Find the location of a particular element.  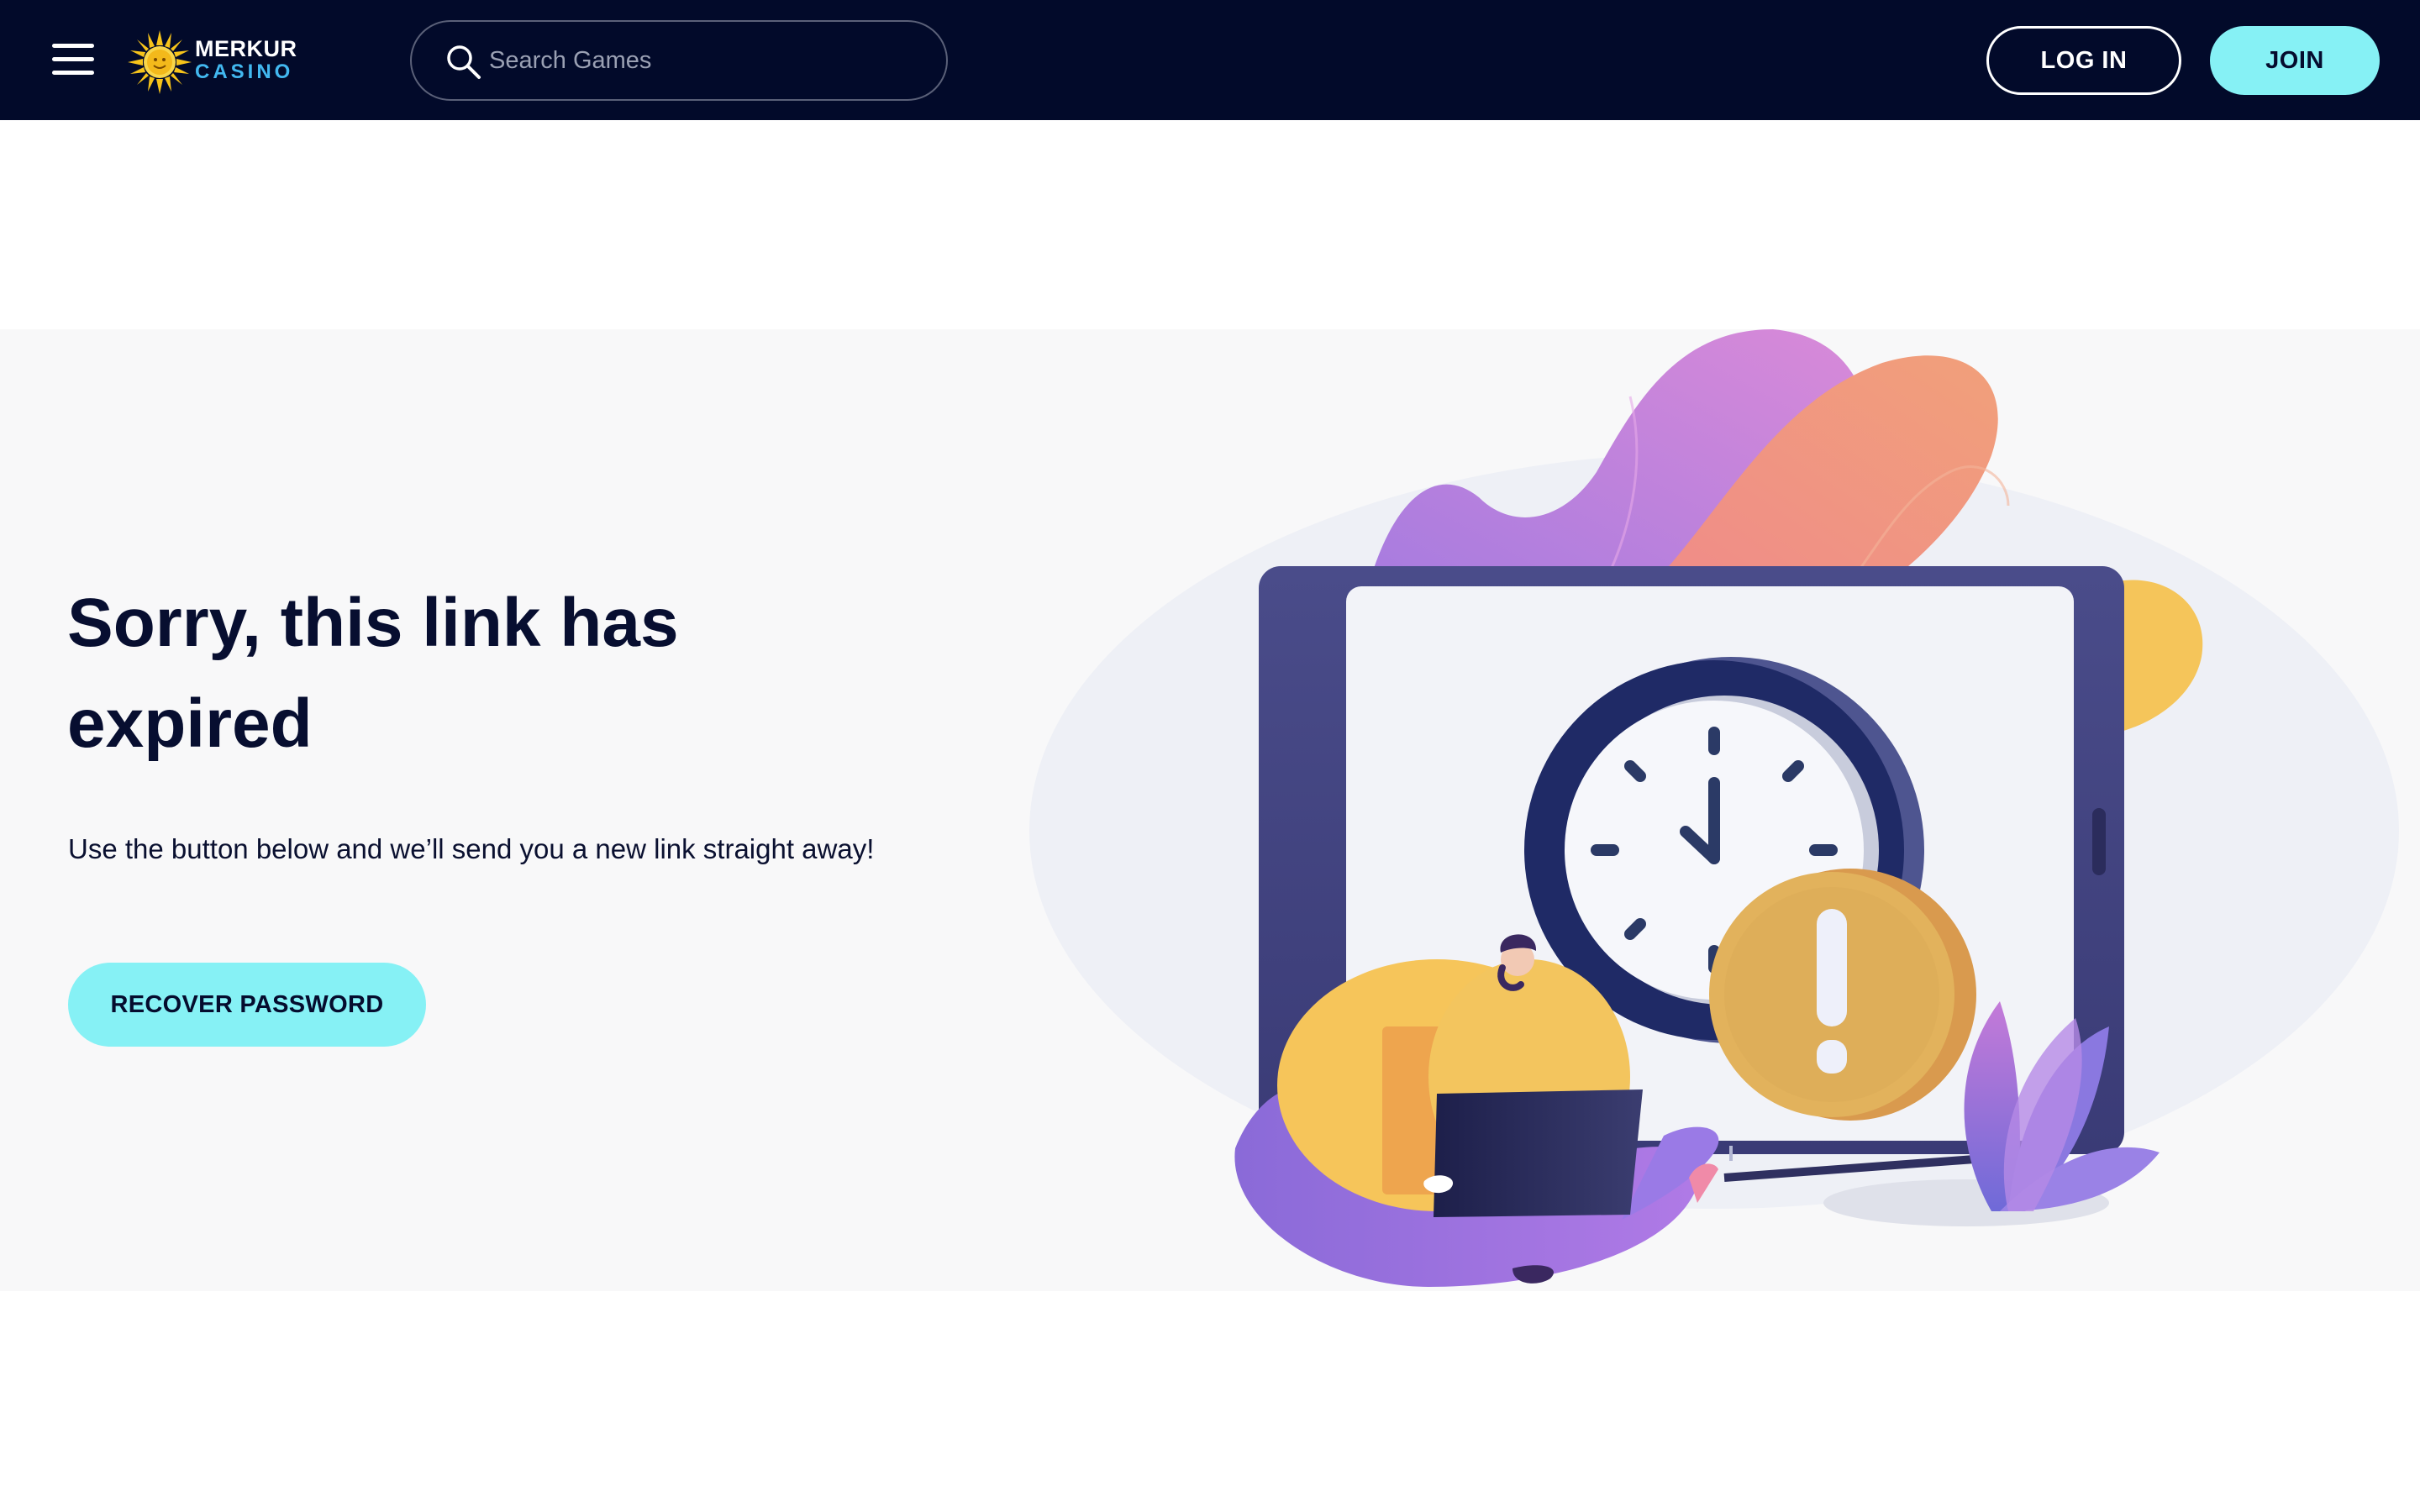

top-navigation-bar: MERKUR CASINO LOG IN JOIN is located at coordinates (1210, 60).